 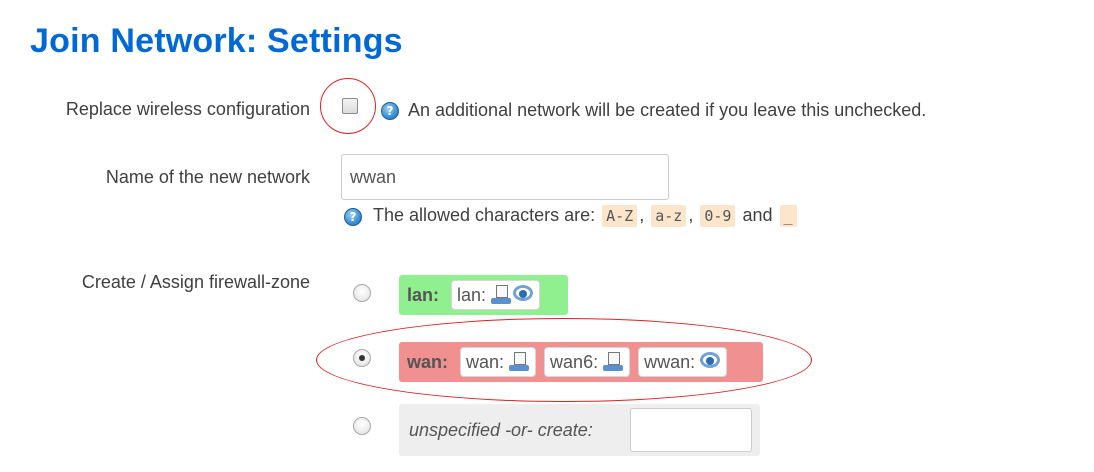 What do you see at coordinates (670, 361) in the screenshot?
I see `interface-wwan-name: wwan:` at bounding box center [670, 361].